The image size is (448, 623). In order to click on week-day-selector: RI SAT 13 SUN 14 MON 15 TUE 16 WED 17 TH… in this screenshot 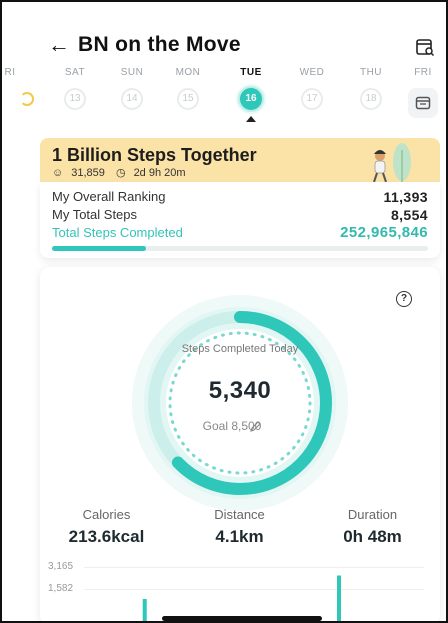, I will do `click(224, 100)`.